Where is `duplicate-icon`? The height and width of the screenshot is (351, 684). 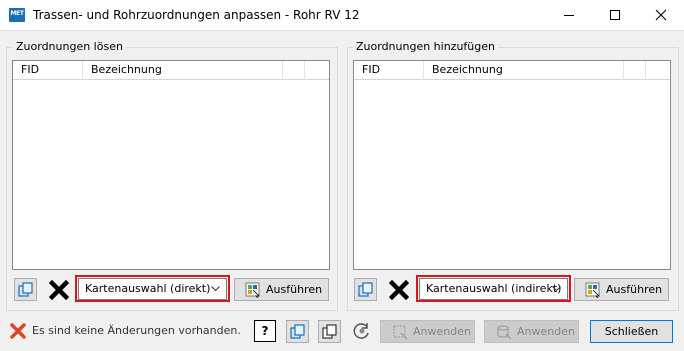 duplicate-icon is located at coordinates (329, 331).